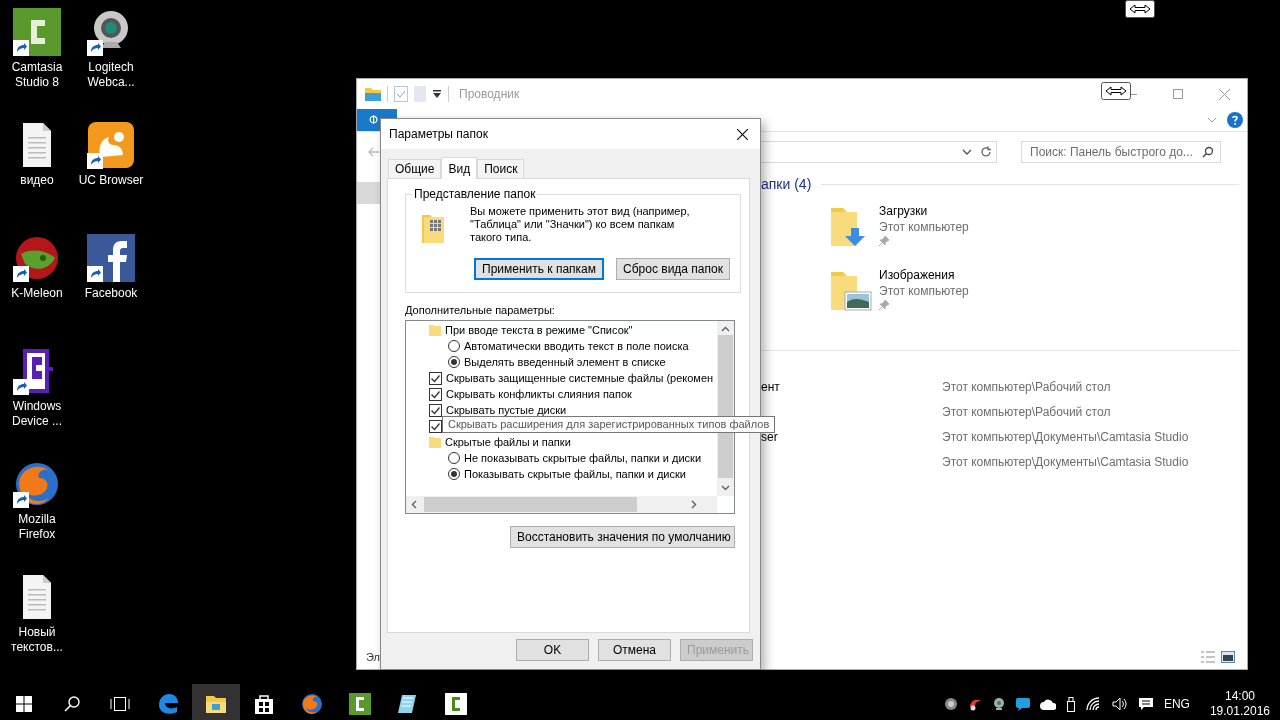  What do you see at coordinates (967, 152) in the screenshot?
I see `chevron-down-icon` at bounding box center [967, 152].